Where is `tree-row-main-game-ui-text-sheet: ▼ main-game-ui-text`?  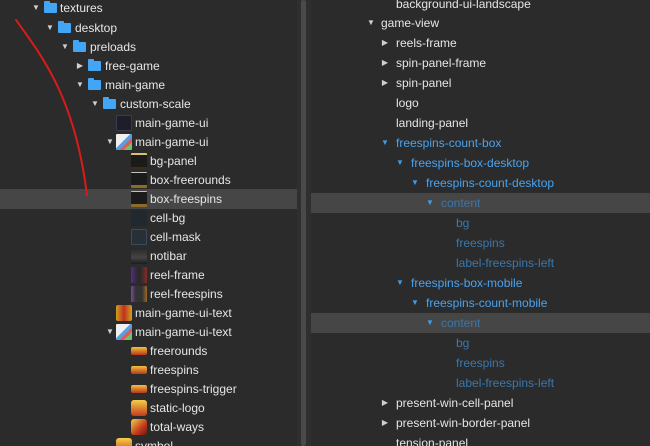 tree-row-main-game-ui-text-sheet: ▼ main-game-ui-text is located at coordinates (148, 332).